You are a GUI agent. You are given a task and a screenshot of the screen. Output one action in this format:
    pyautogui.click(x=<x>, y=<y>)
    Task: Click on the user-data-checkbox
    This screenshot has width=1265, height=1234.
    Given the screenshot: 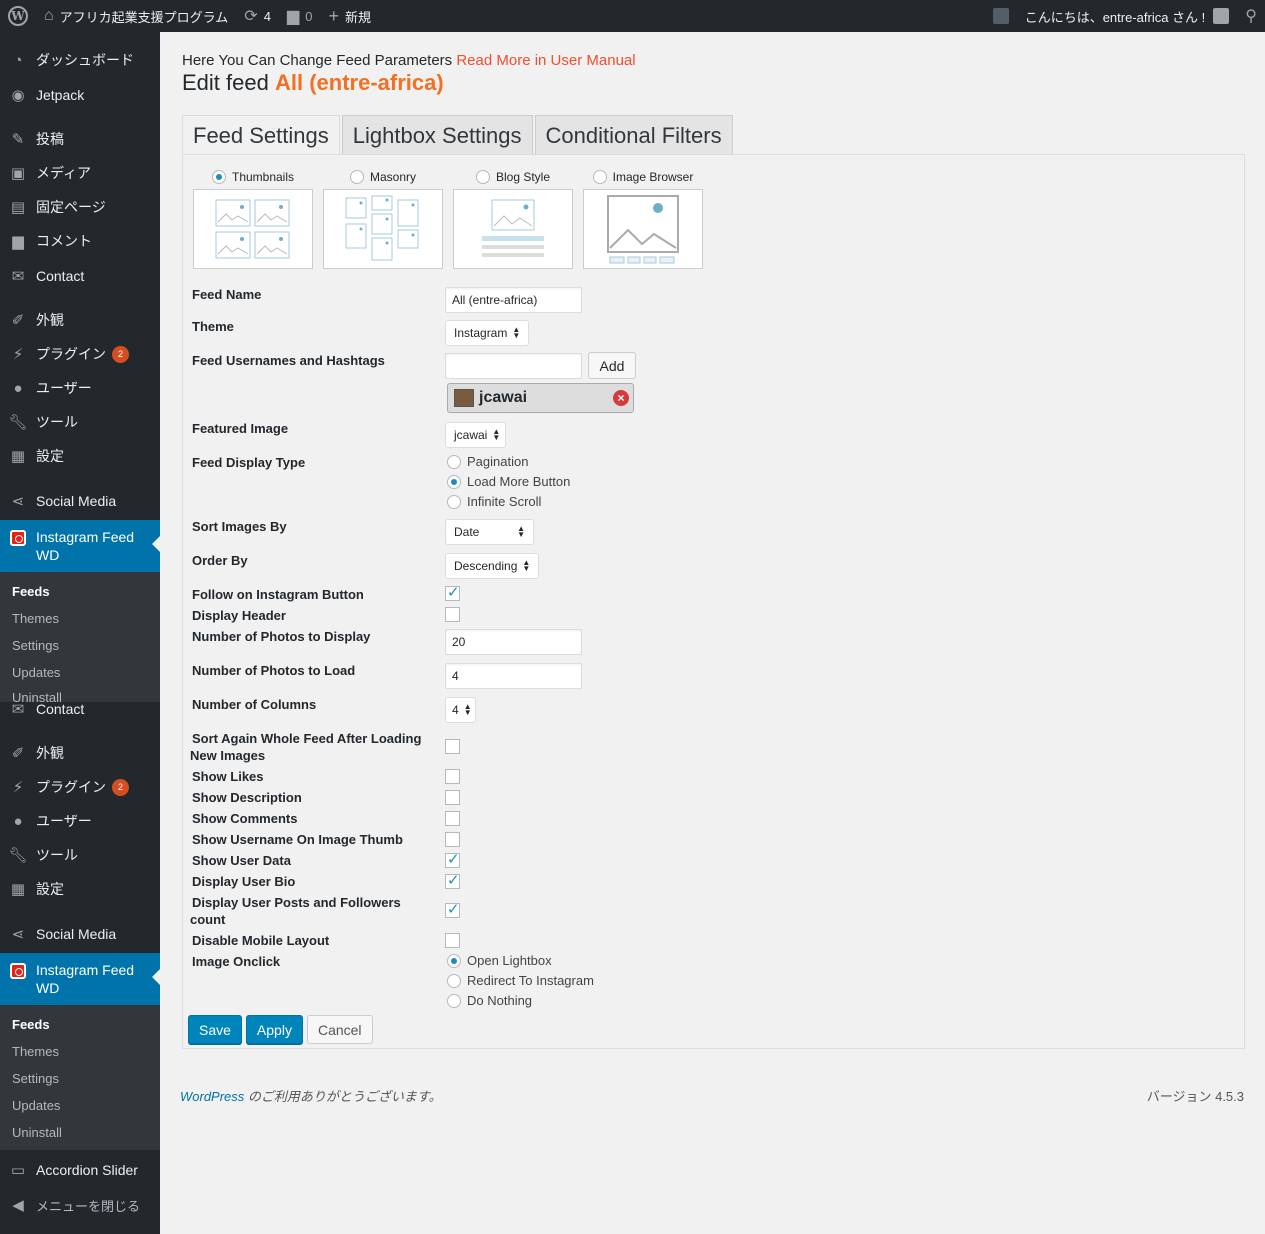 What is the action you would take?
    pyautogui.click(x=452, y=859)
    